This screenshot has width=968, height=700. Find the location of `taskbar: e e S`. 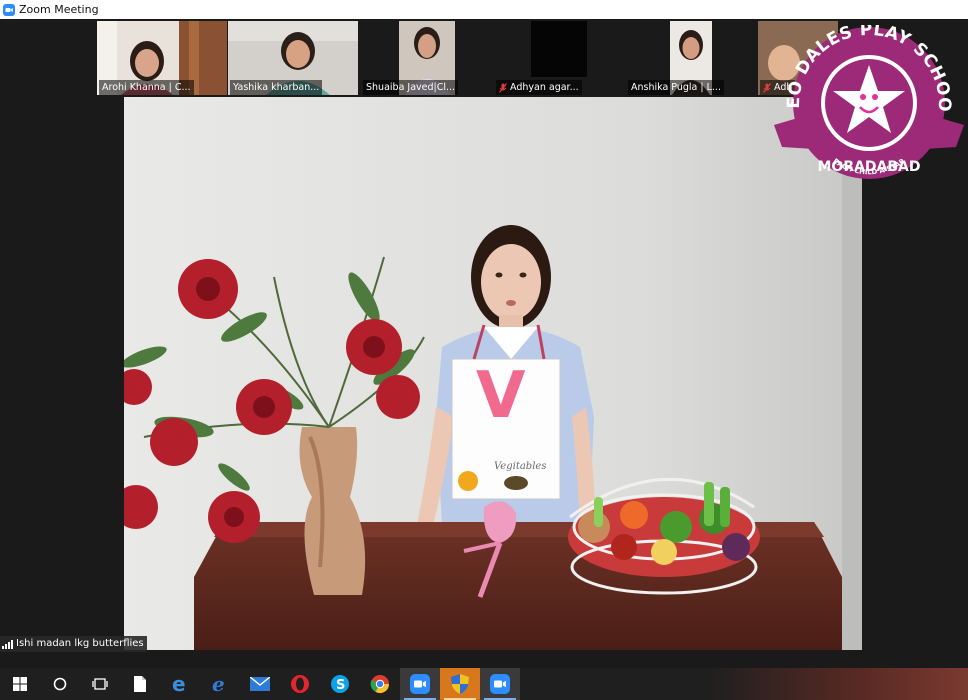

taskbar: e e S is located at coordinates (484, 684).